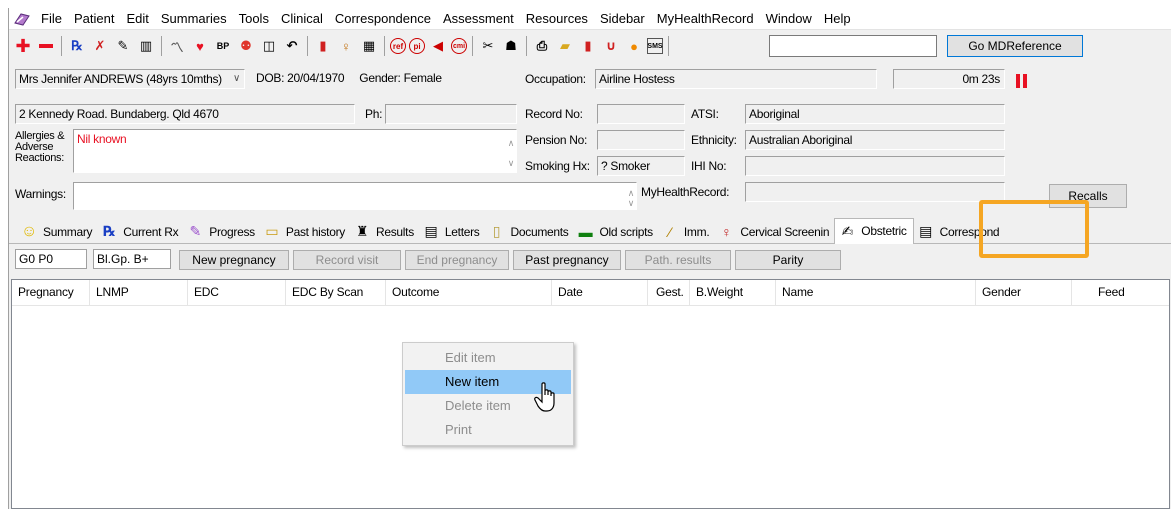  Describe the element at coordinates (557, 18) in the screenshot. I see `menu-resources: Resources` at that location.